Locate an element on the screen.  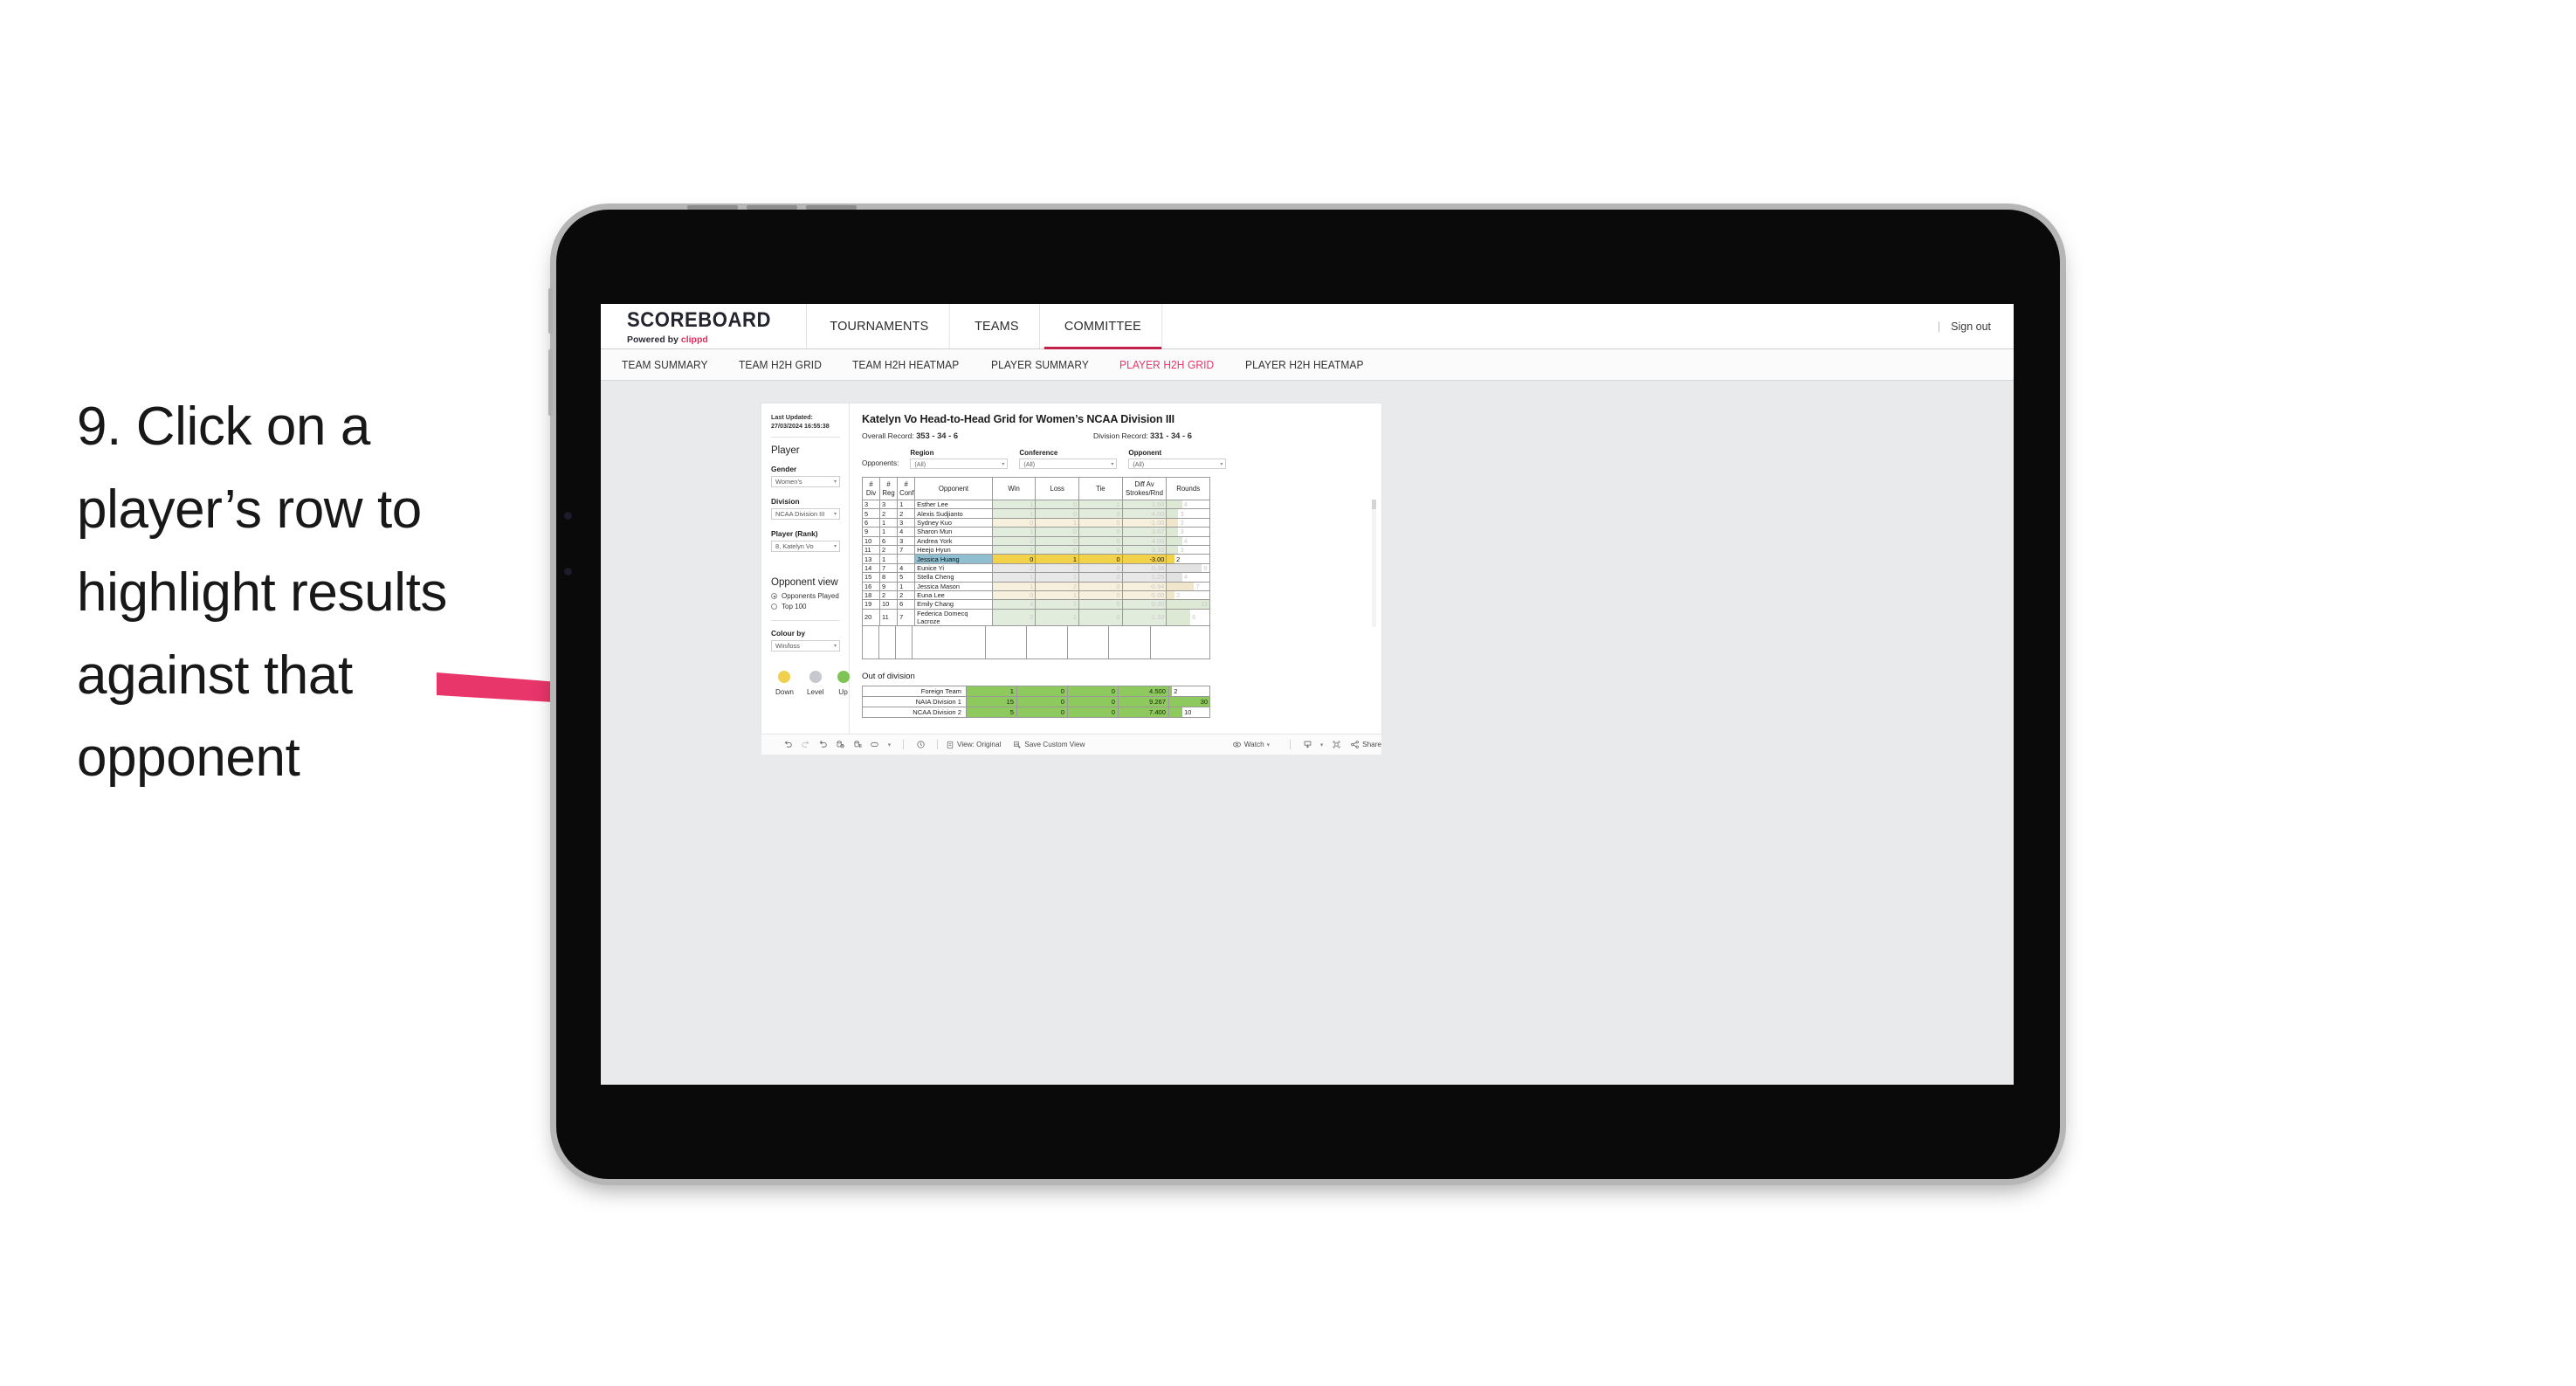
conference-select: (All) ▾ is located at coordinates (1068, 464).